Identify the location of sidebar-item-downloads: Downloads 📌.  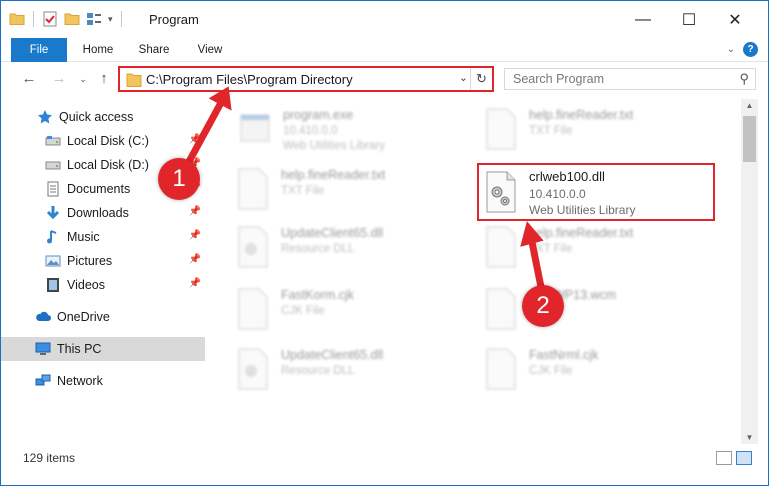
(103, 213).